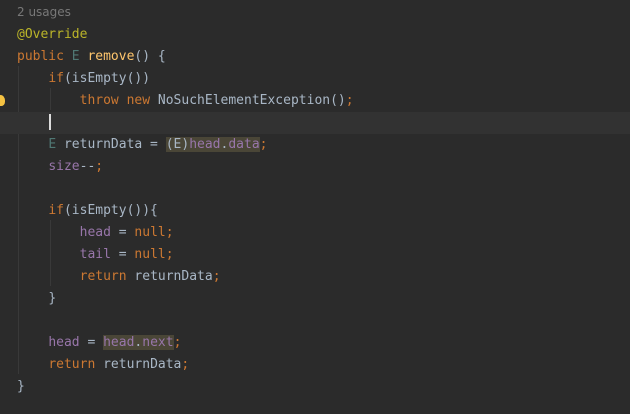 This screenshot has width=630, height=414. Describe the element at coordinates (44, 56) in the screenshot. I see `code-token-kw: public` at that location.